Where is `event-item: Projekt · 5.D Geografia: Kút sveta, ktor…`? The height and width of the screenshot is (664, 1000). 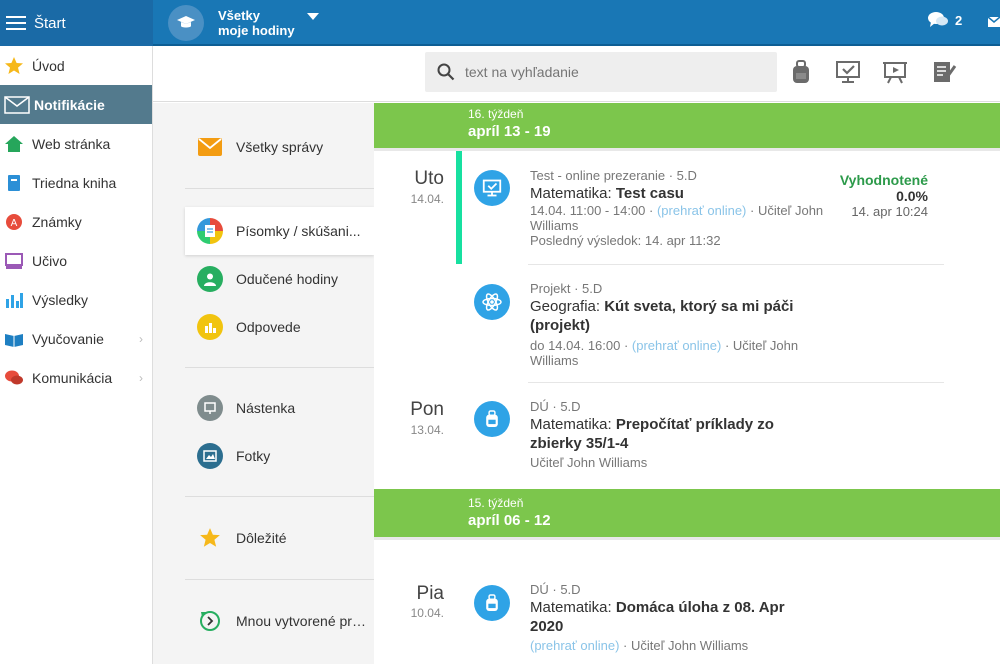 event-item: Projekt · 5.D Geografia: Kút sveta, ktor… is located at coordinates (737, 324).